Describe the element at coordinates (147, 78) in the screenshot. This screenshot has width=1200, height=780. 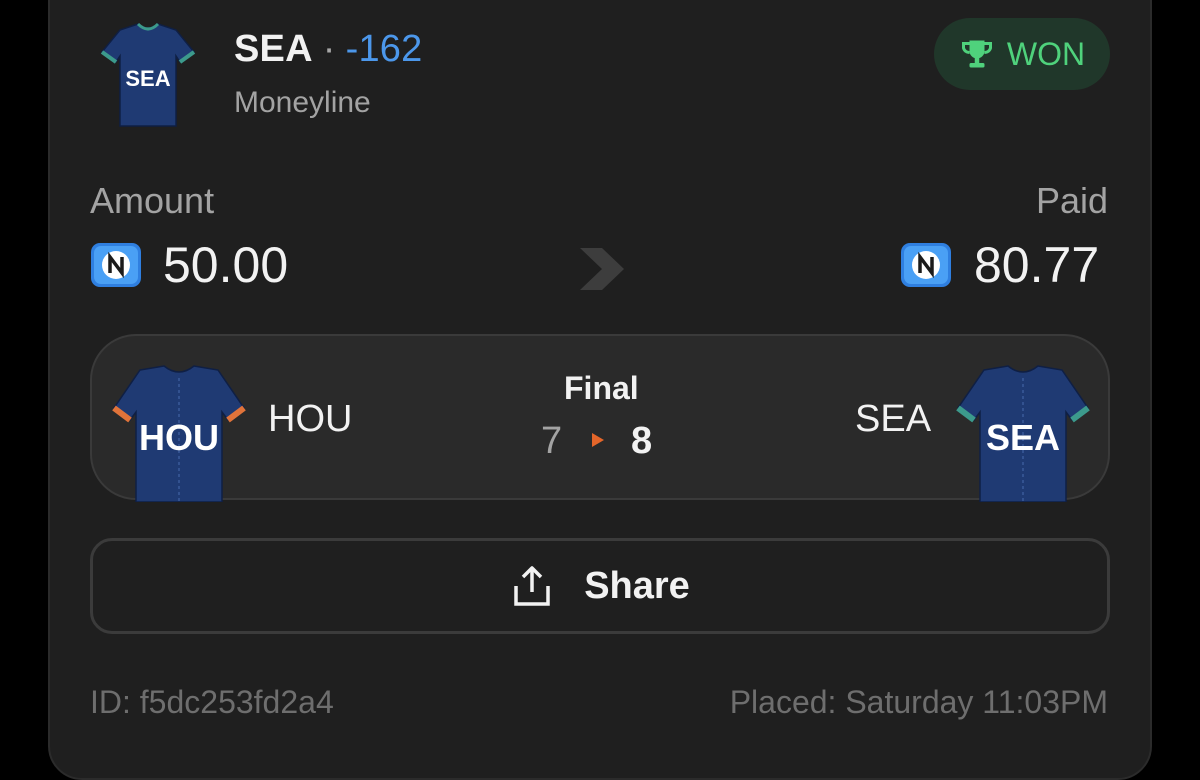
I see `small-jersey-text: SEA` at that location.